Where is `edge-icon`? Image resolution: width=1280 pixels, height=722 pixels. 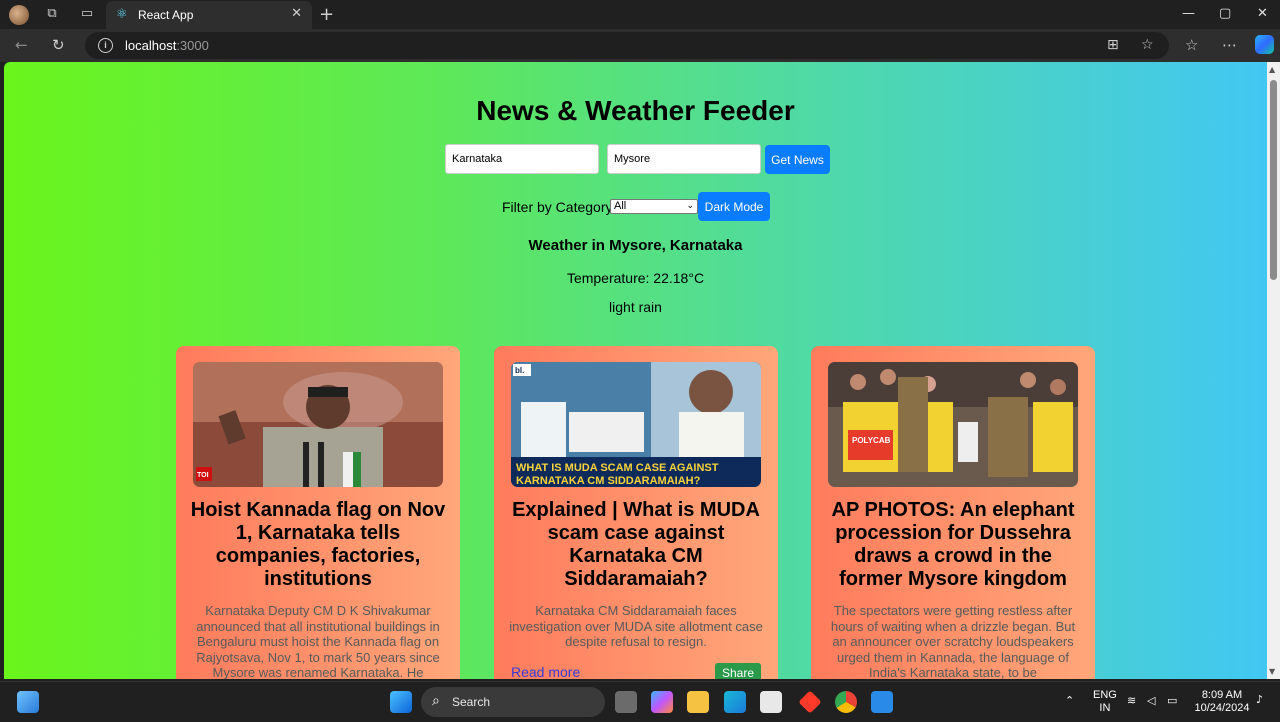
edge-icon is located at coordinates (735, 702).